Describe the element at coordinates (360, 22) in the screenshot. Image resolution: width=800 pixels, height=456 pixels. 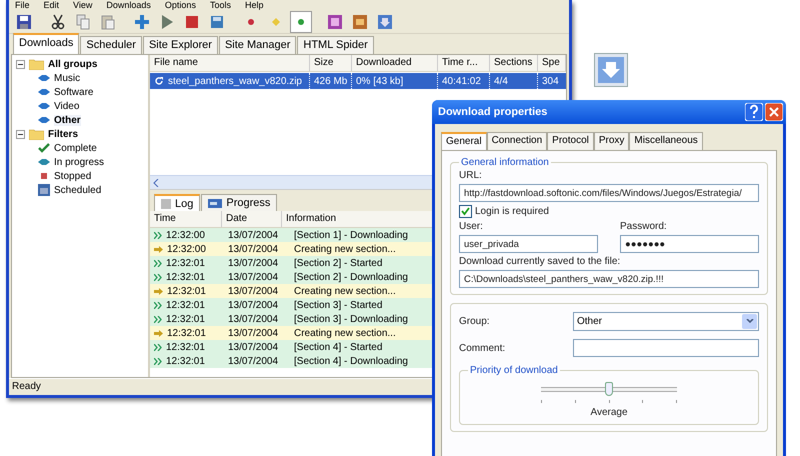
I see `archive-icon` at that location.